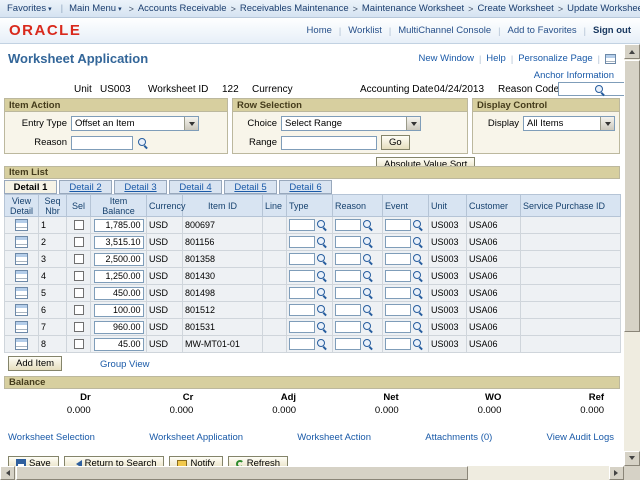  Describe the element at coordinates (140, 187) in the screenshot. I see `tab-detail-3: Detail 3` at that location.